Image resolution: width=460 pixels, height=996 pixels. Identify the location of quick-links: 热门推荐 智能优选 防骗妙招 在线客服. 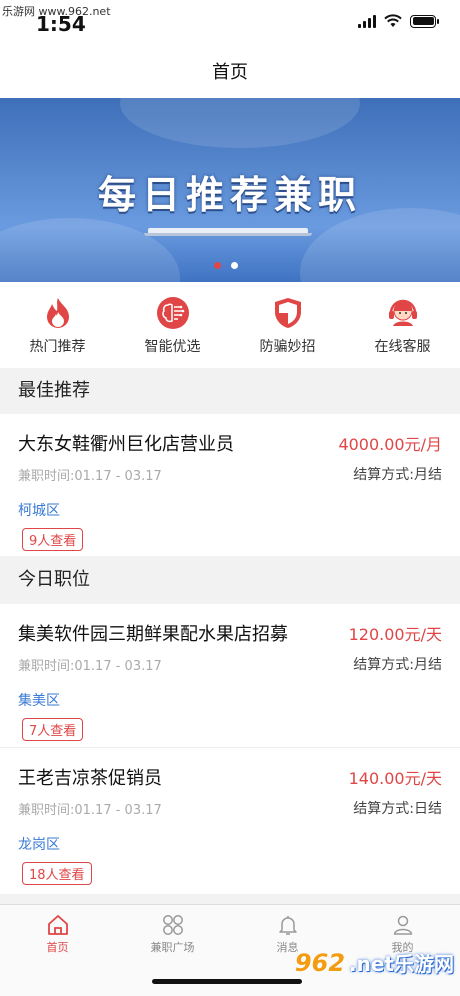
(230, 325).